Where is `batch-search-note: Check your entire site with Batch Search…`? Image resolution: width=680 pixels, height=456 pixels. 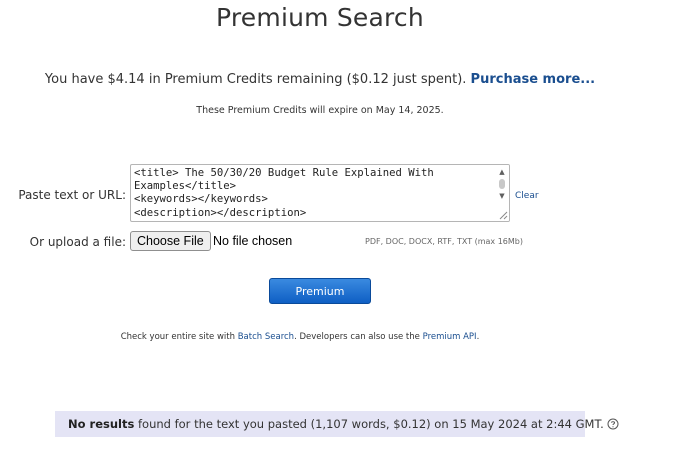 batch-search-note: Check your entire site with Batch Search… is located at coordinates (300, 337).